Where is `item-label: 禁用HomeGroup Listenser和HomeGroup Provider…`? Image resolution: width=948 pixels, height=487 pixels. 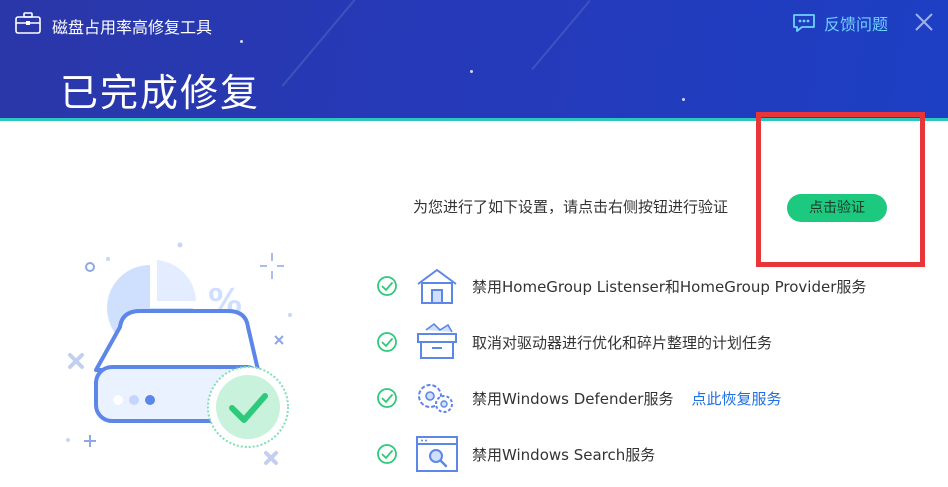
item-label: 禁用HomeGroup Listenser和HomeGroup Provider… is located at coordinates (669, 286).